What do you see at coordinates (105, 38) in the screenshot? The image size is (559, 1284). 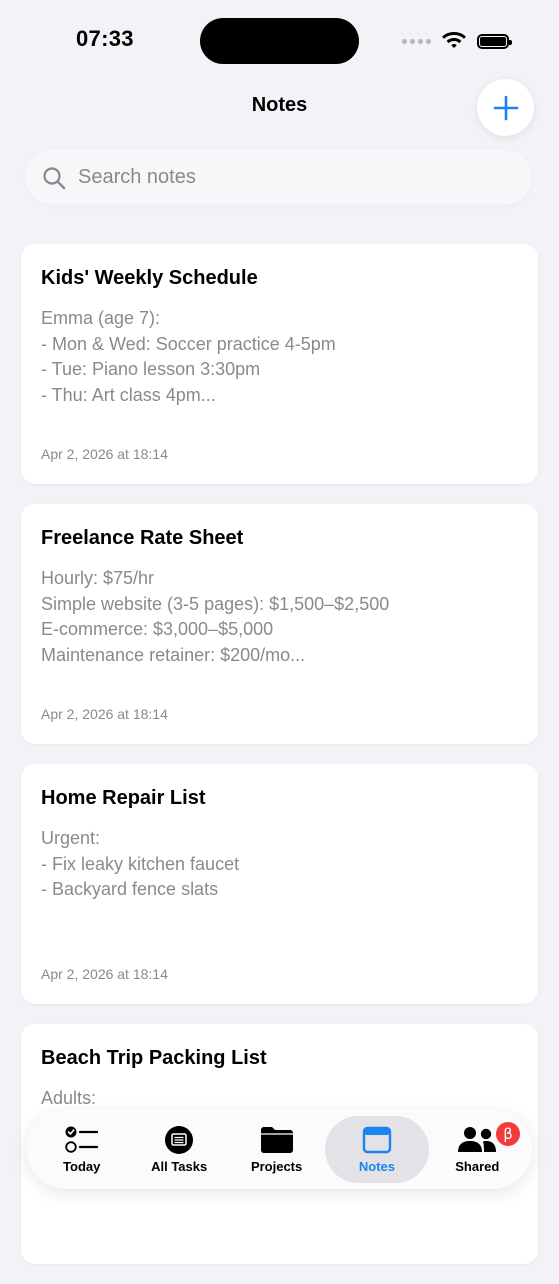 I see `status-time: 07:33` at bounding box center [105, 38].